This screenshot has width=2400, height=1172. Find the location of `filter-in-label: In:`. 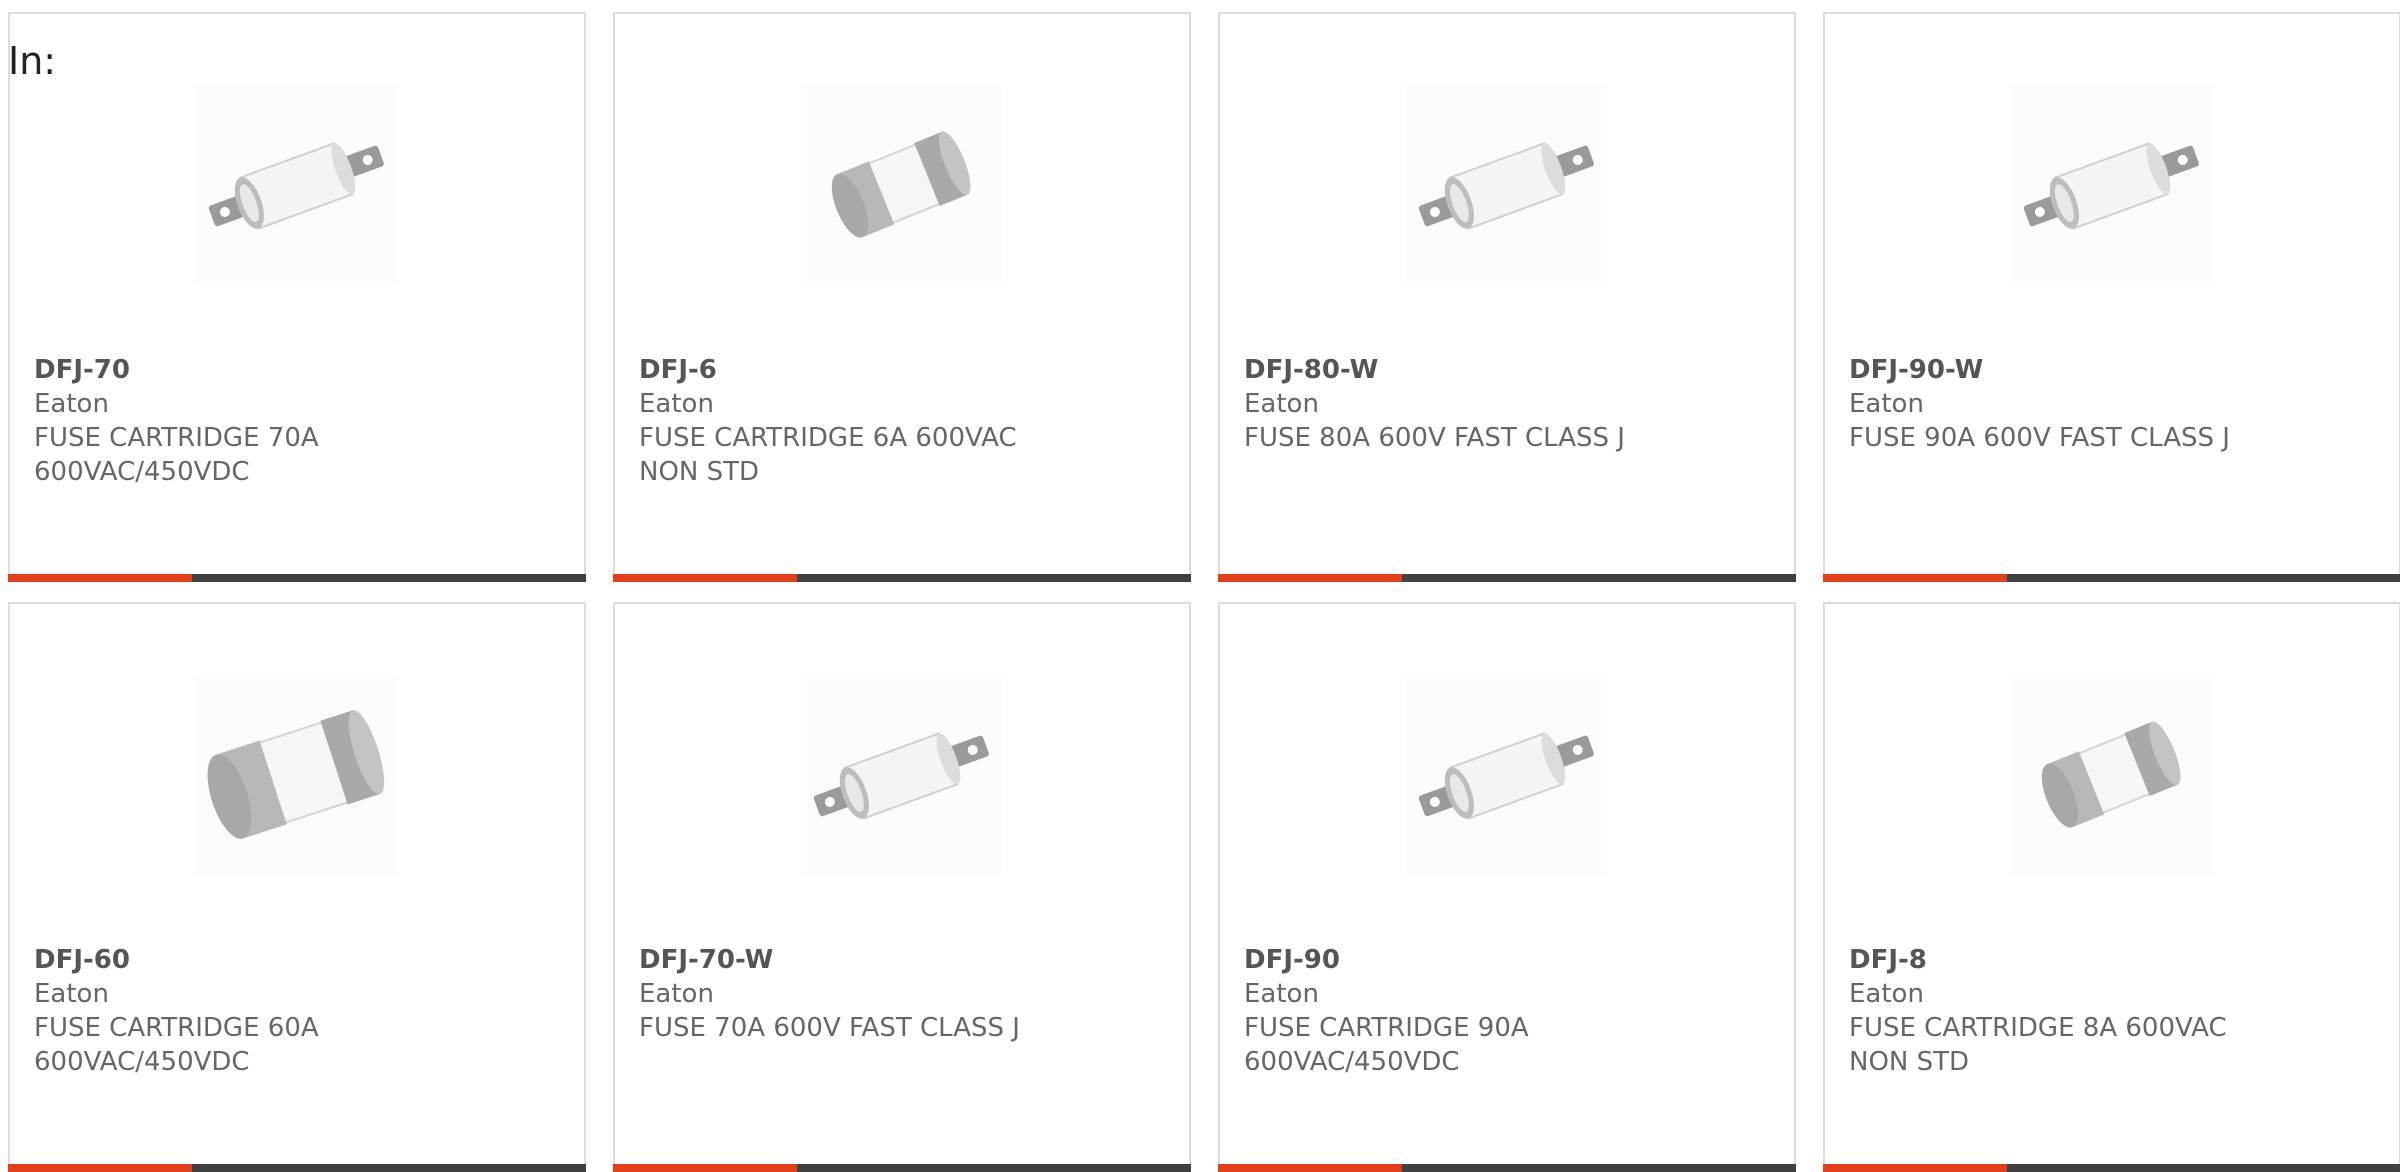

filter-in-label: In: is located at coordinates (32, 61).